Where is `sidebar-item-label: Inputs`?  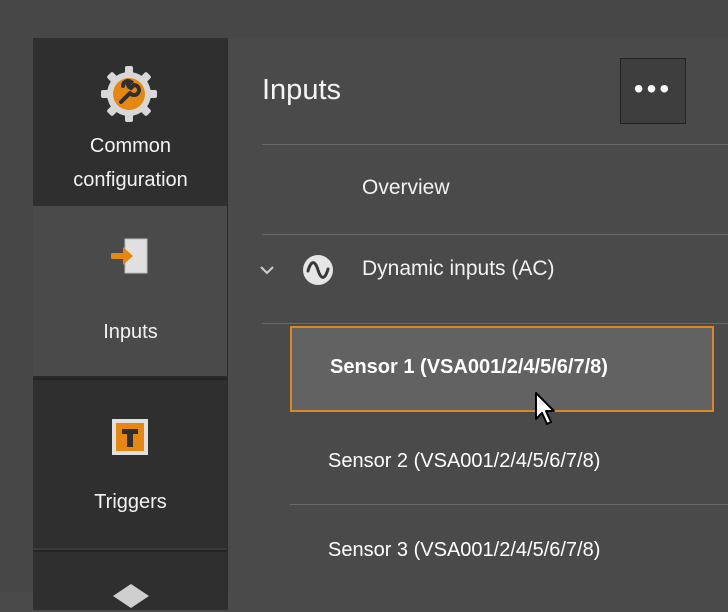 sidebar-item-label: Inputs is located at coordinates (130, 332).